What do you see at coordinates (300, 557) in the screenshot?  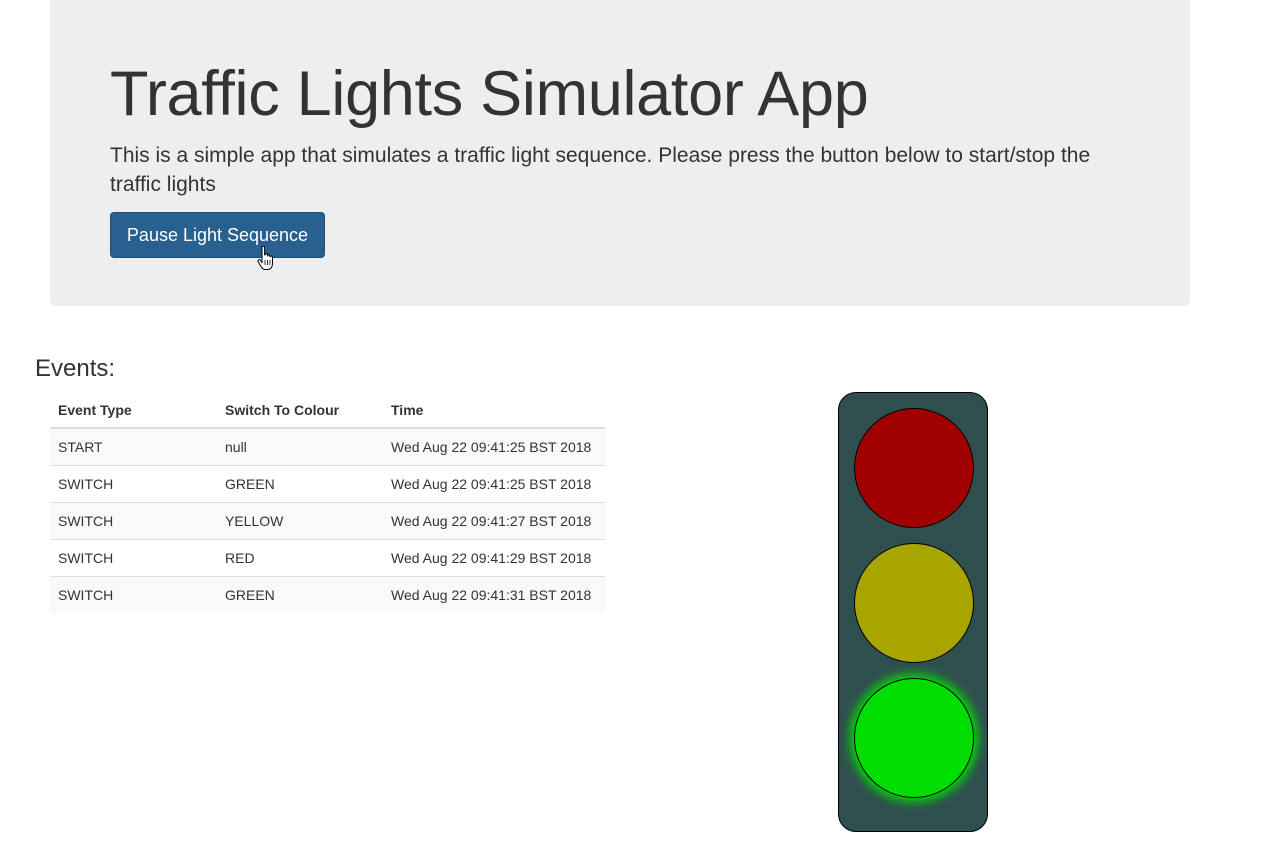 I see `colour-cell: RED` at bounding box center [300, 557].